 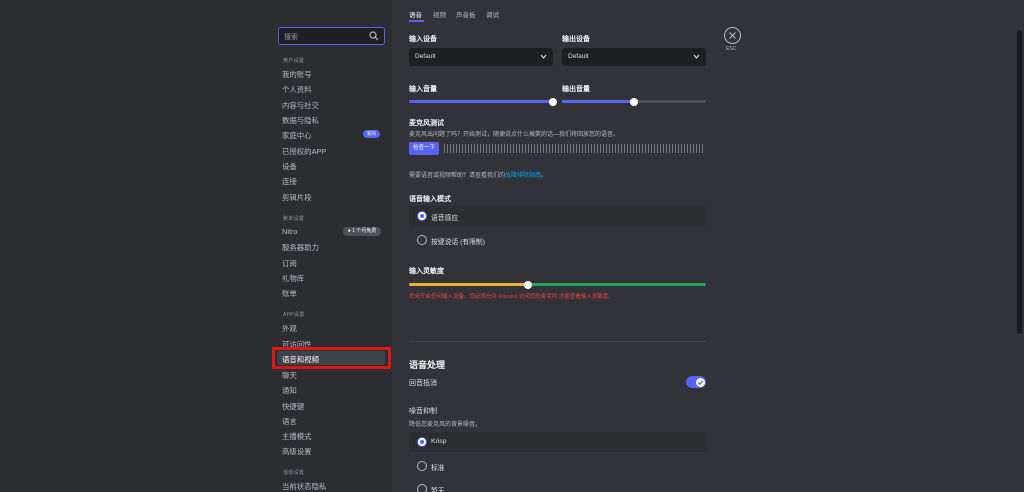 What do you see at coordinates (557, 284) in the screenshot?
I see `sensitivity-slider` at bounding box center [557, 284].